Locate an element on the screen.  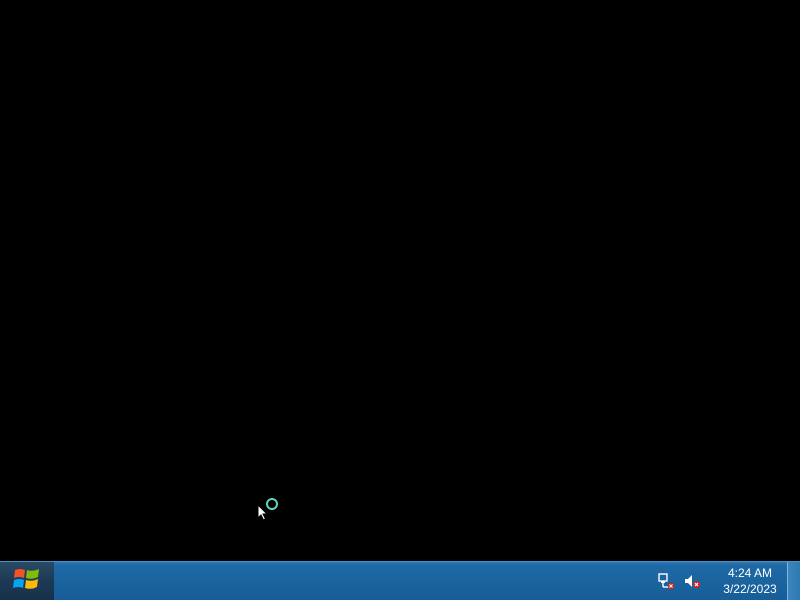
taskbar: 4:24 AM 3/22/2023 is located at coordinates (400, 580).